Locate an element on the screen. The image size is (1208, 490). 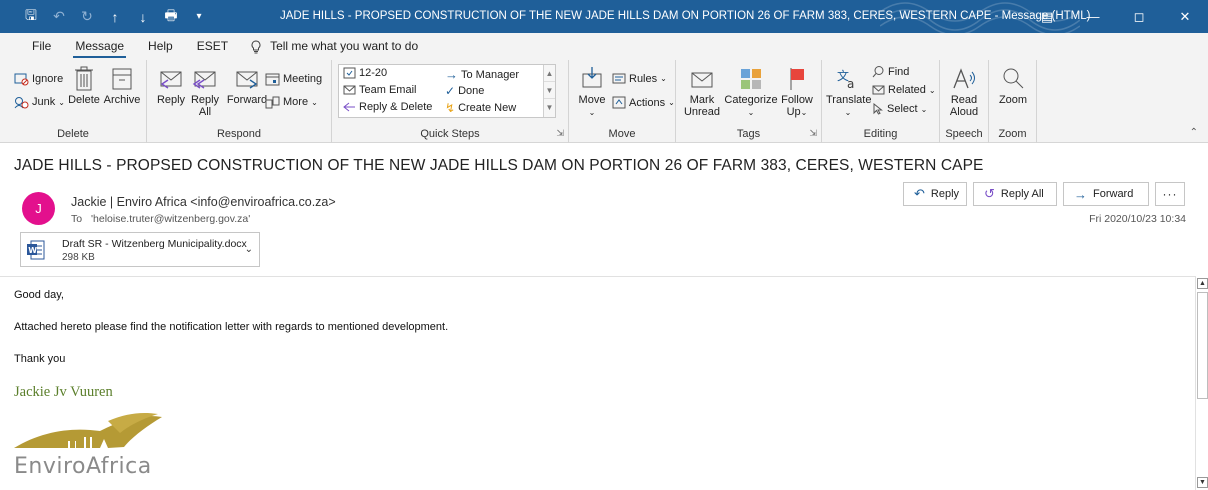
window-controls: ▤ — ◻ ✕ is located at coordinates (1116, 16).